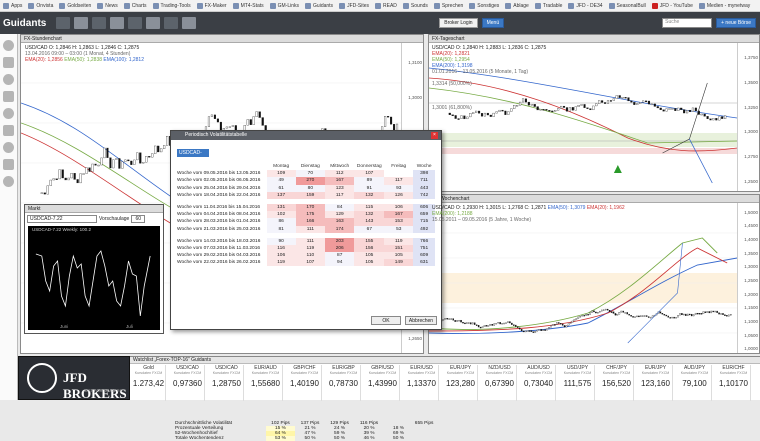 The height and width of the screenshot is (441, 760). Describe the element at coordinates (211, 5) in the screenshot. I see `bookmark-item: FX-Maker` at that location.